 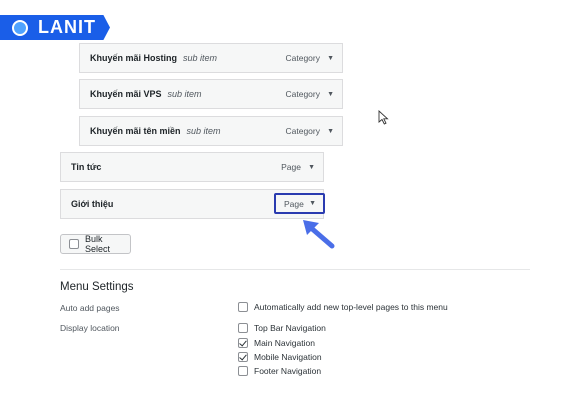 I want to click on brand-logo: LANIT, so click(x=55, y=27).